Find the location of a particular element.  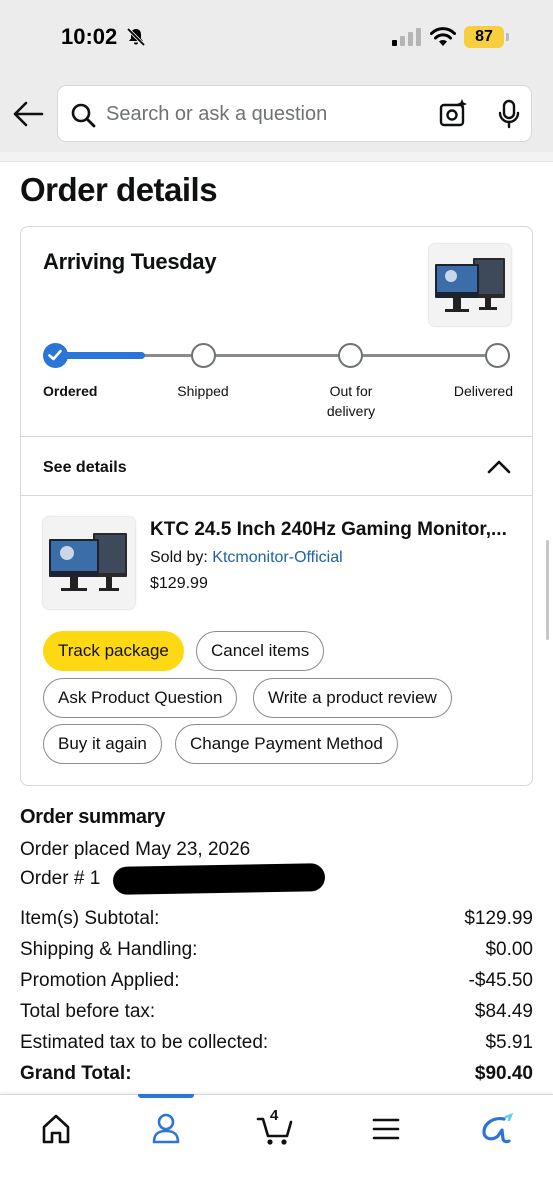

search-bar is located at coordinates (294, 113).